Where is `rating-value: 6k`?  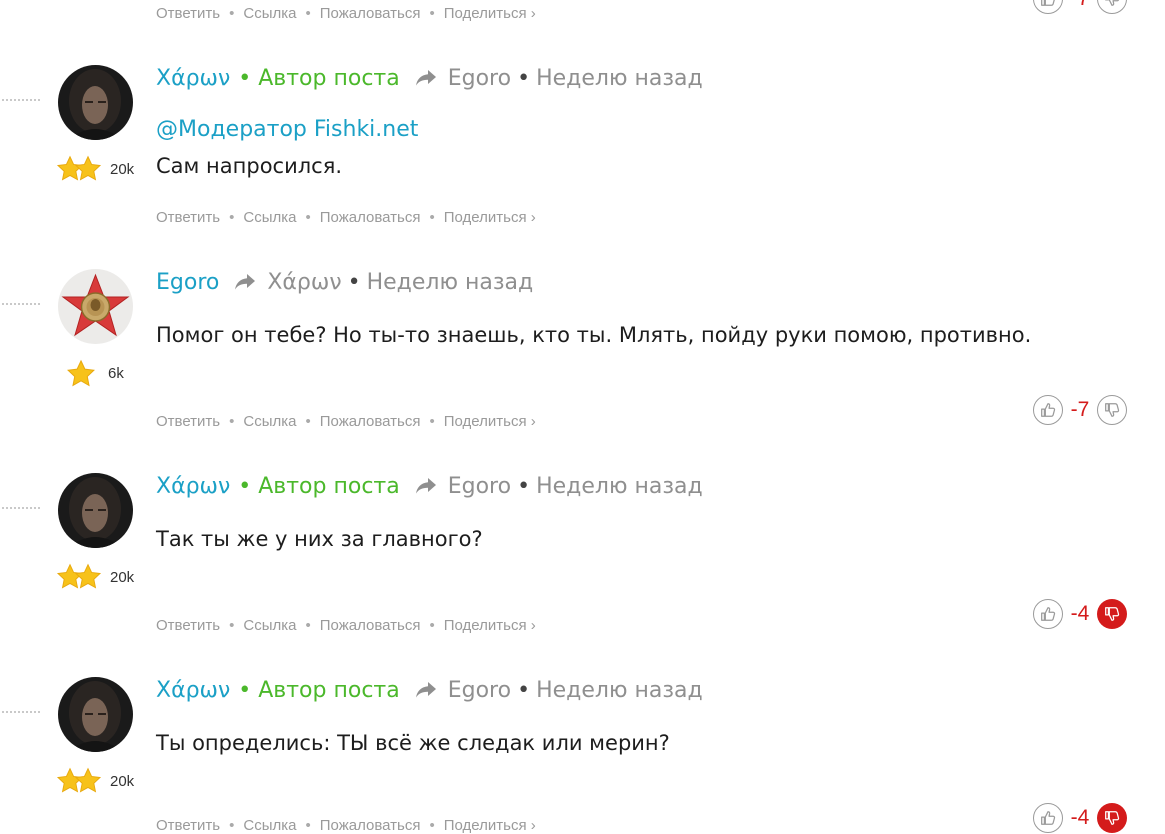
rating-value: 6k is located at coordinates (116, 373).